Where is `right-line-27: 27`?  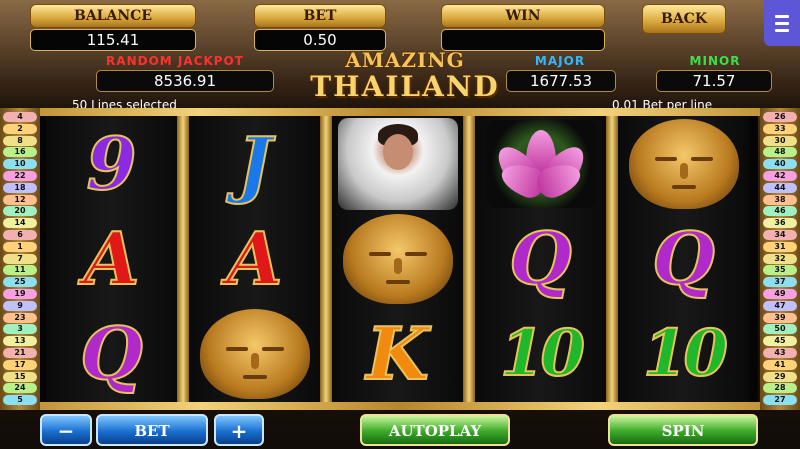 right-line-27: 27 is located at coordinates (780, 400).